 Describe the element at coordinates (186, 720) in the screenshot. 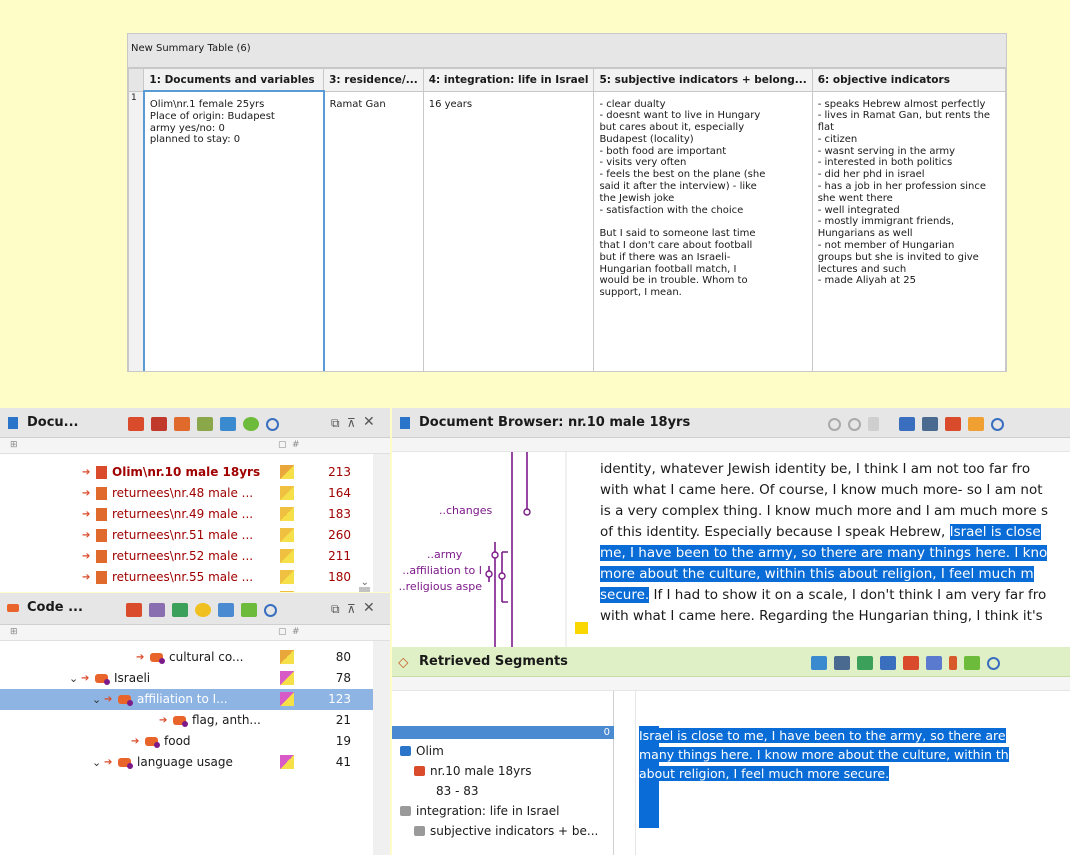

I see `code-row: ➔ flag, anth... 21` at that location.